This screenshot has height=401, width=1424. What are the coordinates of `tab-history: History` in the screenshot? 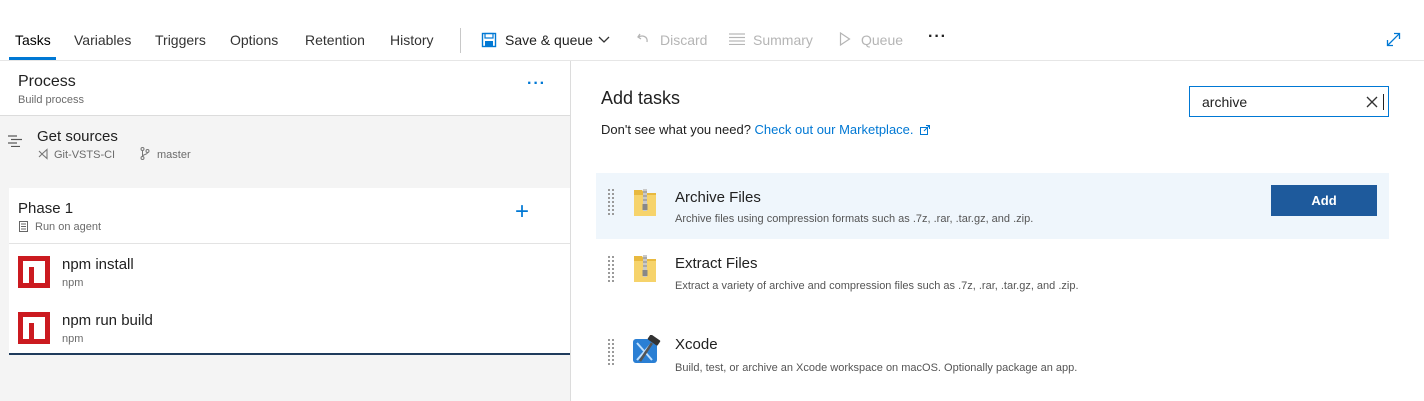 It's located at (412, 40).